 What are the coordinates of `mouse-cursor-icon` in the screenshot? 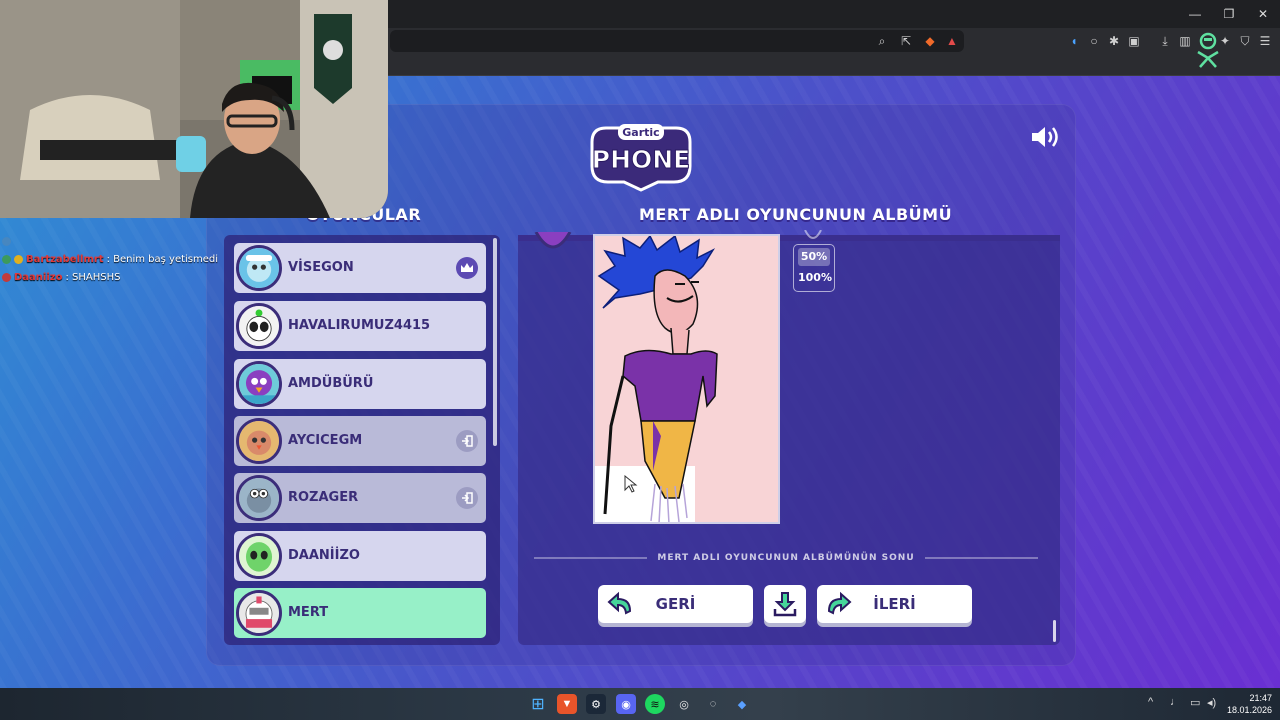 It's located at (631, 484).